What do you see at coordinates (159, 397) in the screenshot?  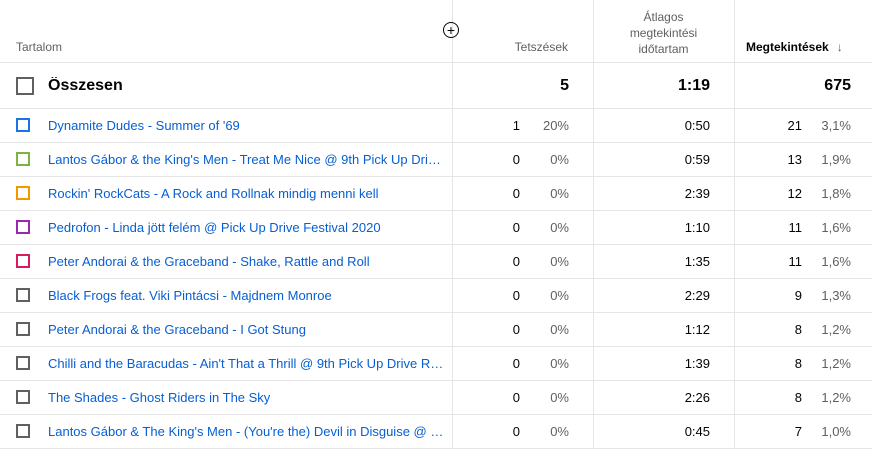 I see `video-title-link: The Shades - Ghost Riders in The Sky` at bounding box center [159, 397].